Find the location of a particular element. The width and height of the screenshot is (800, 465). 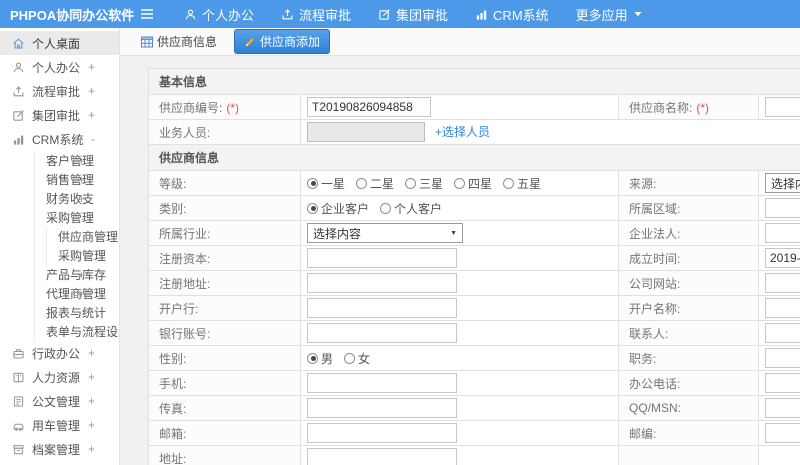

radio-option-label: 男 is located at coordinates (327, 358).